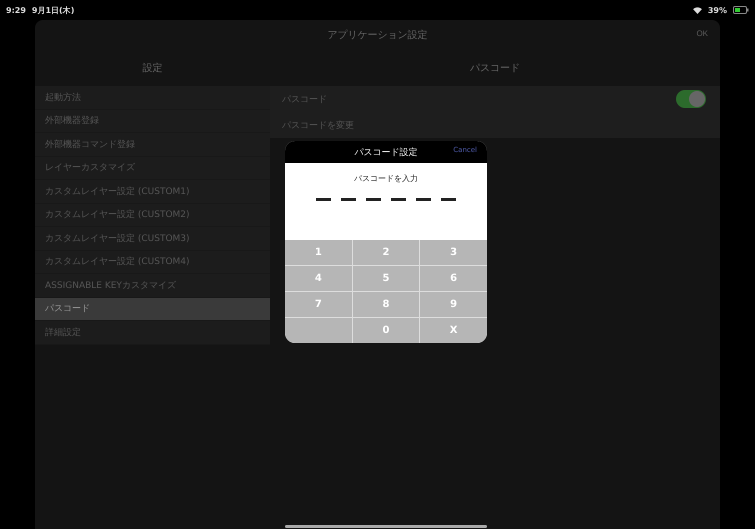  I want to click on sidebar-item: ASSIGNABLE KEYカスタマイズ, so click(152, 286).